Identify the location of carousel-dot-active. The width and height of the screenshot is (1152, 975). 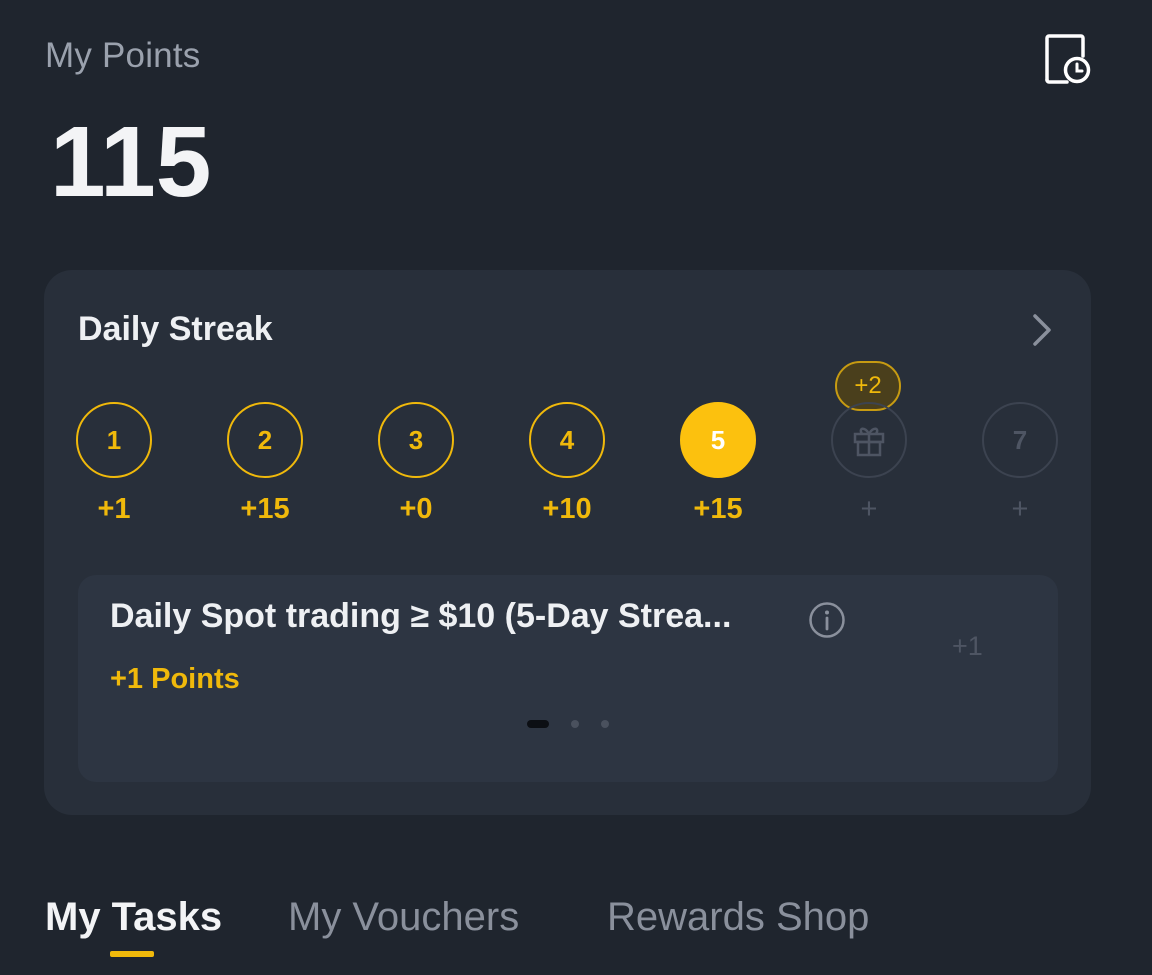
(538, 724).